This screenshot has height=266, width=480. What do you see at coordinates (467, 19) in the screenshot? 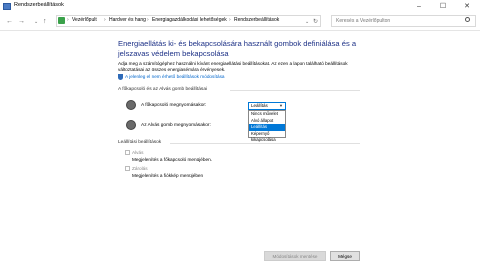
I see `search-icon` at bounding box center [467, 19].